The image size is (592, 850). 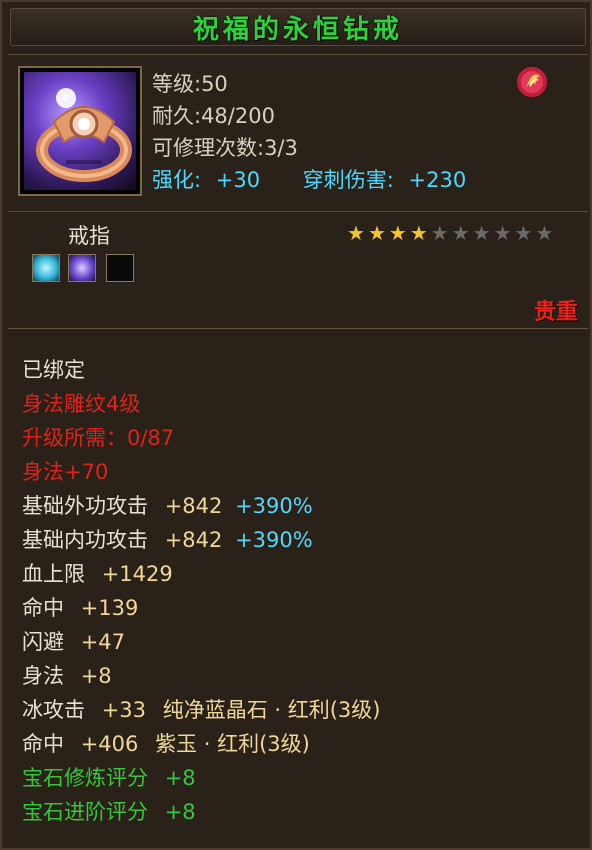 I want to click on inner-attack-row: 基础内功攻击 +842 +390%, so click(x=167, y=539).